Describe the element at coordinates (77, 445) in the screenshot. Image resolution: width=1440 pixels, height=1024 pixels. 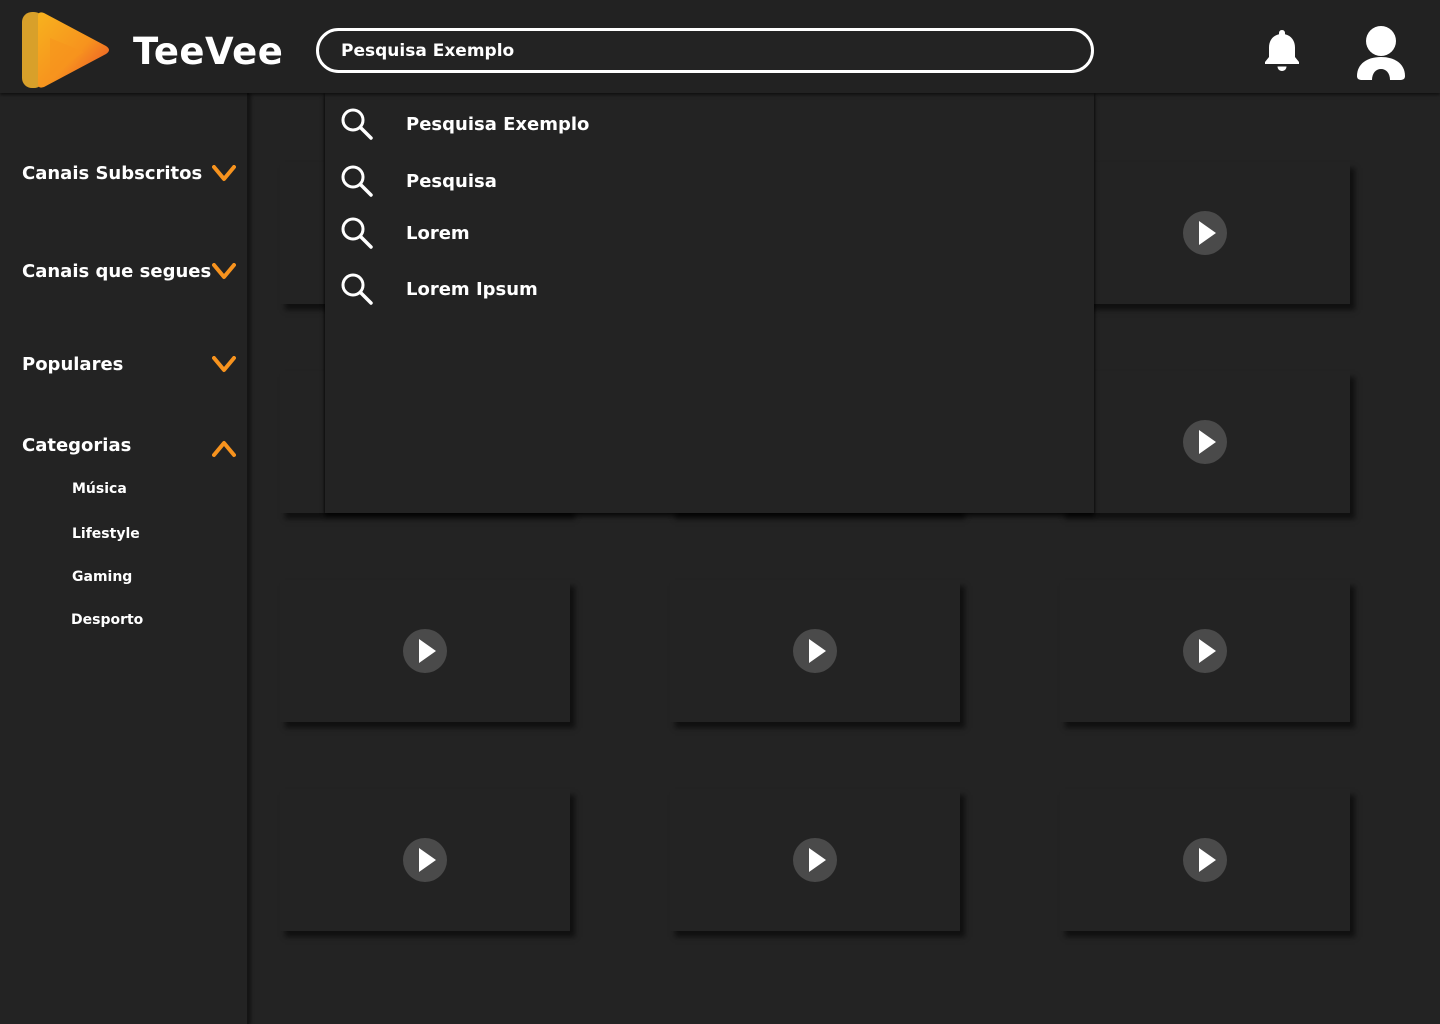
I see `sidebar-section-label: Categorias` at that location.